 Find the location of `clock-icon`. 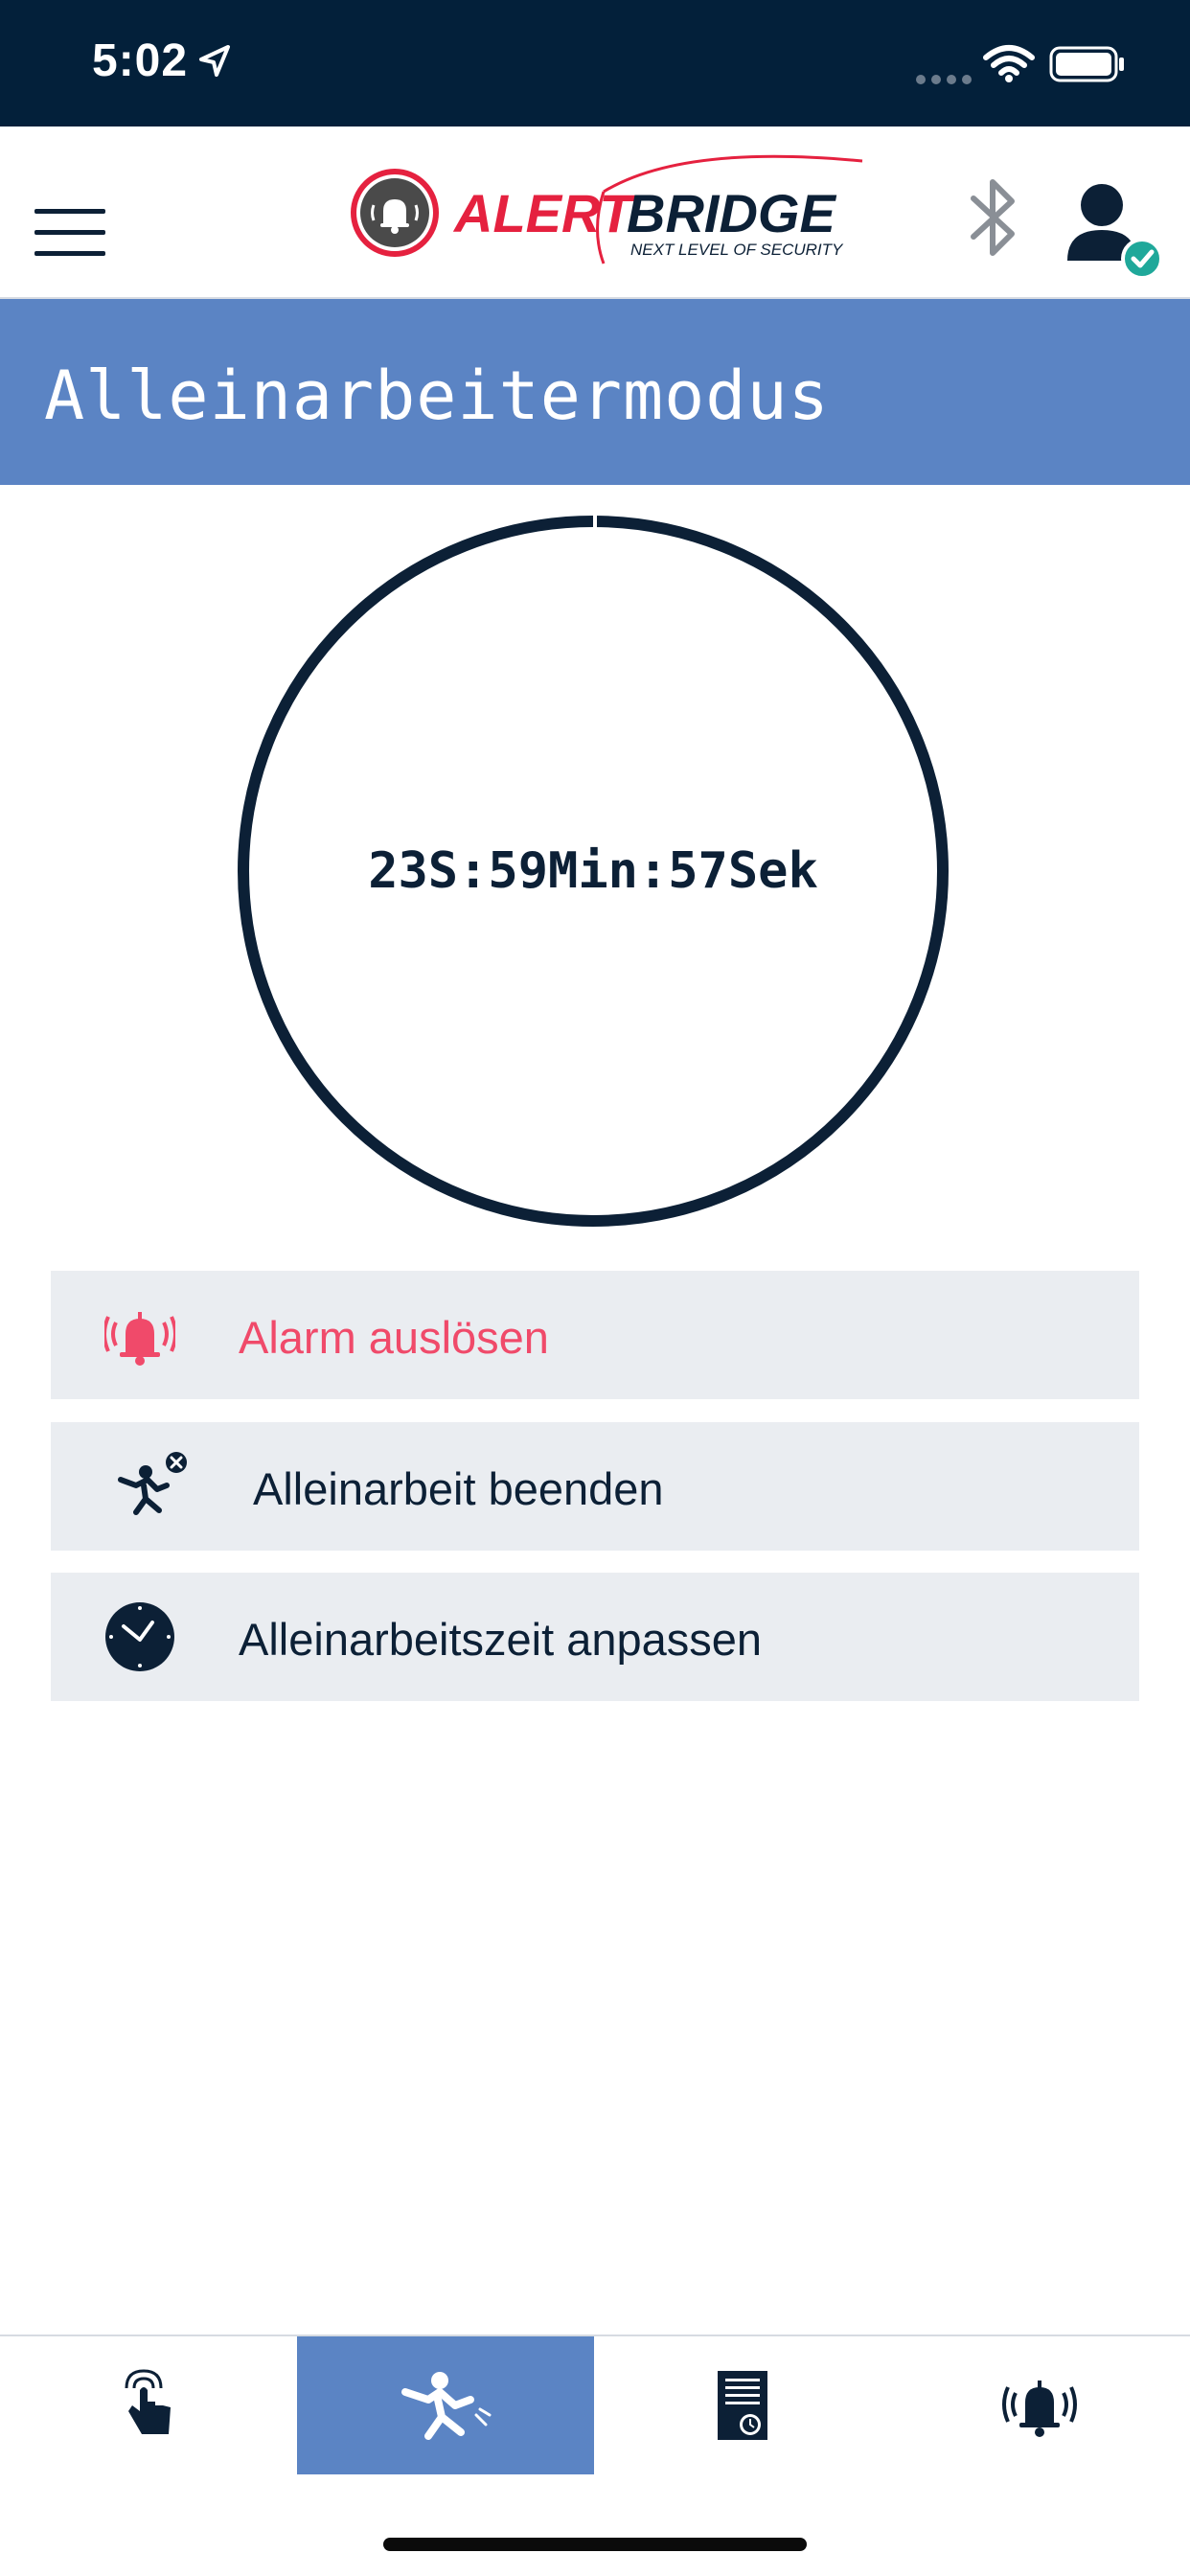

clock-icon is located at coordinates (140, 1636).